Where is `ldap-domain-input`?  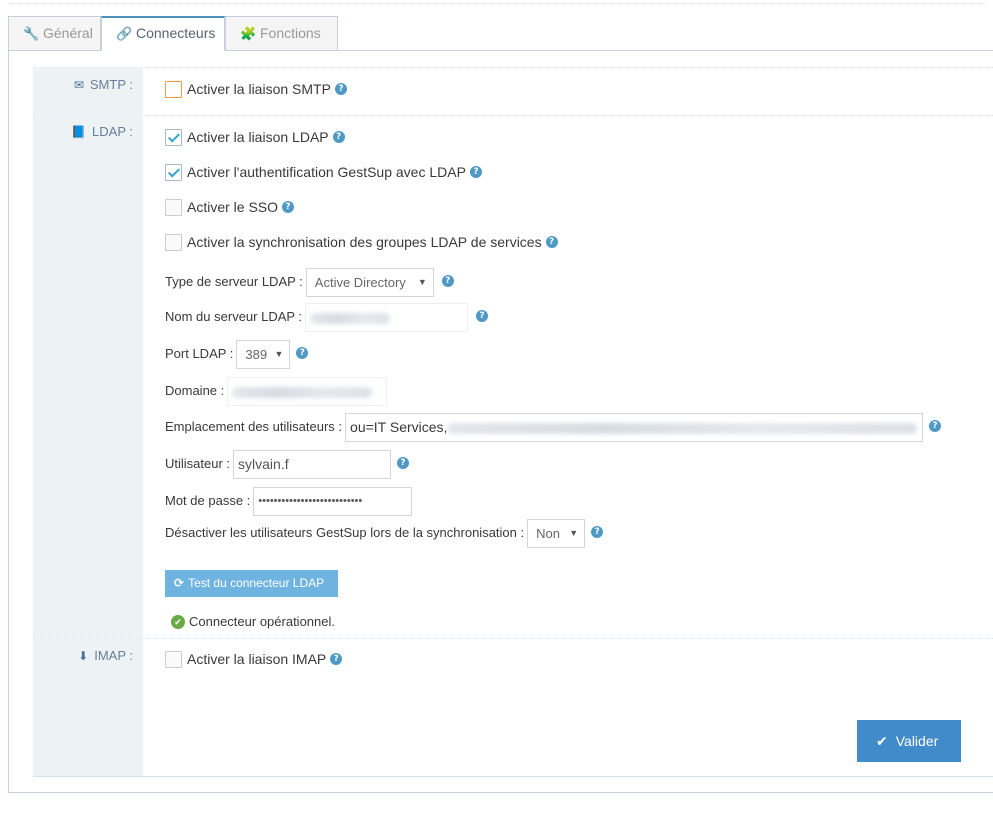 ldap-domain-input is located at coordinates (307, 391).